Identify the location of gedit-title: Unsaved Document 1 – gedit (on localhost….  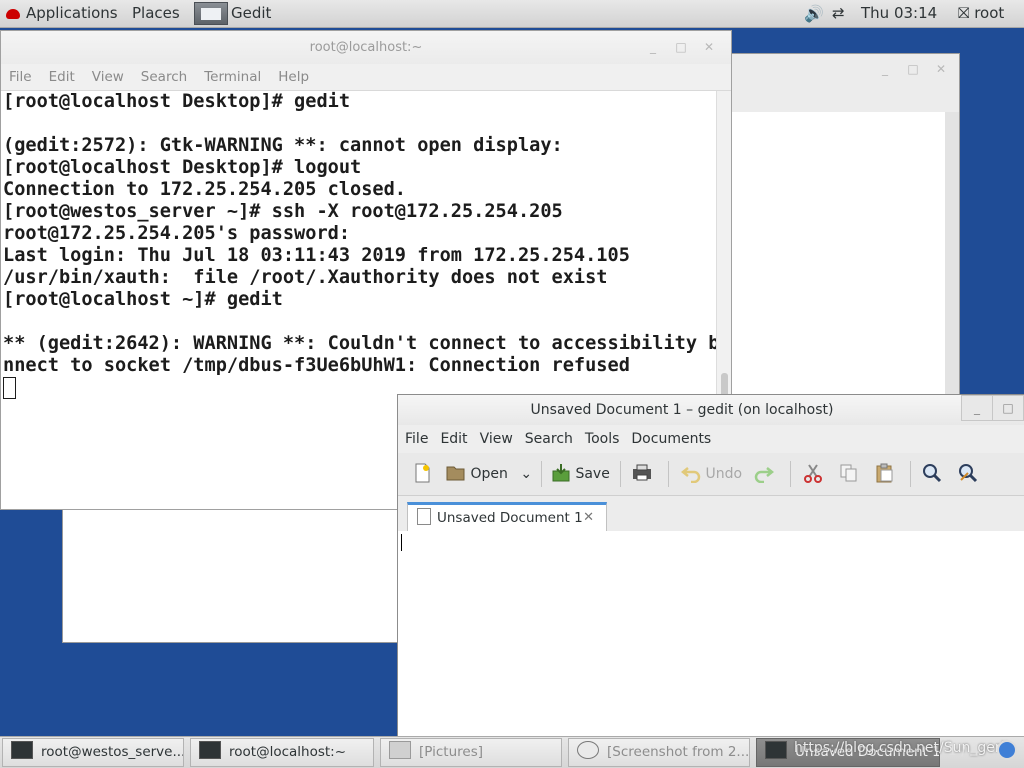
(711, 410).